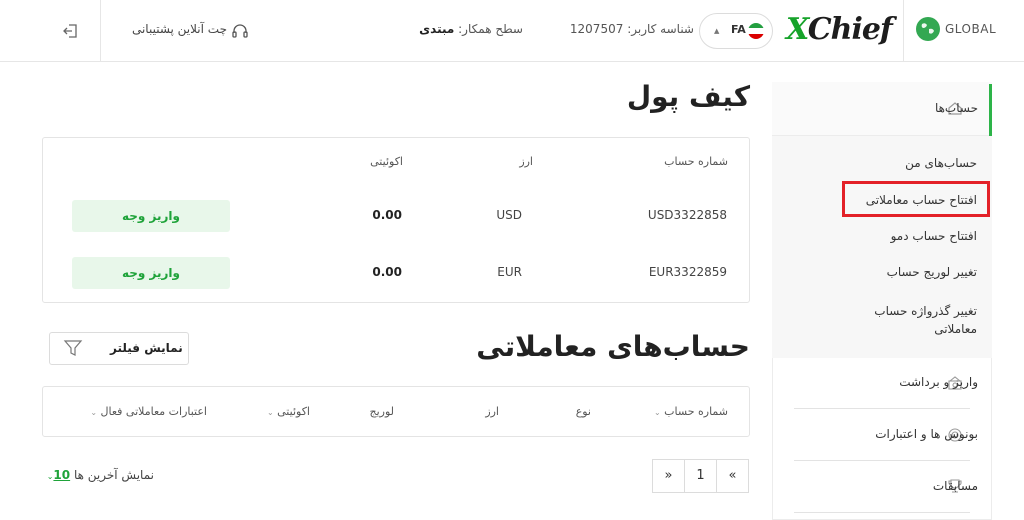 The width and height of the screenshot is (1024, 520). Describe the element at coordinates (732, 476) in the screenshot. I see `first-page-button: «` at that location.